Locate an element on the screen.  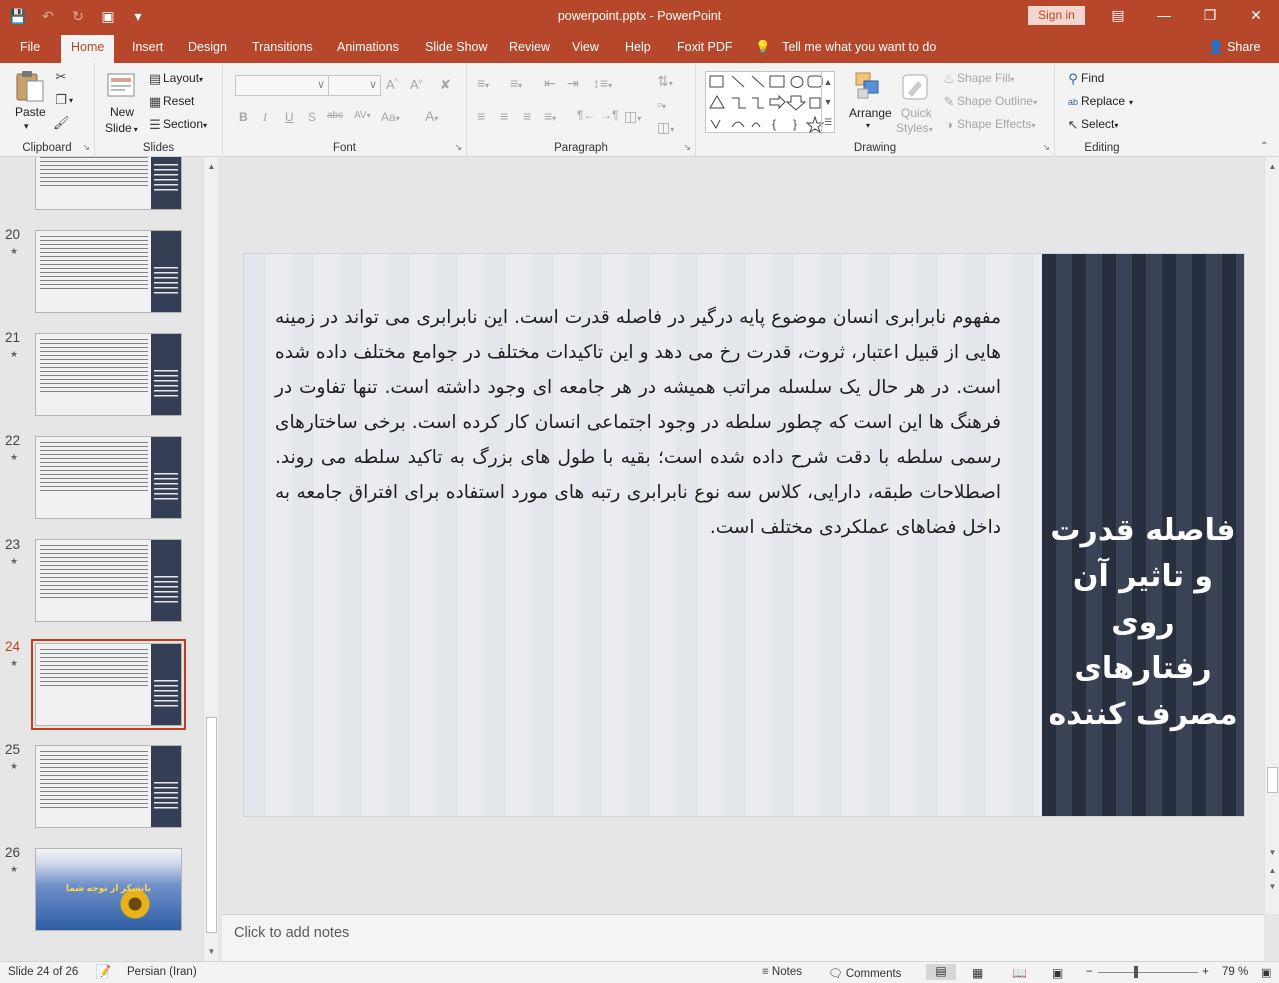
minimize-button: — is located at coordinates (1164, 16).